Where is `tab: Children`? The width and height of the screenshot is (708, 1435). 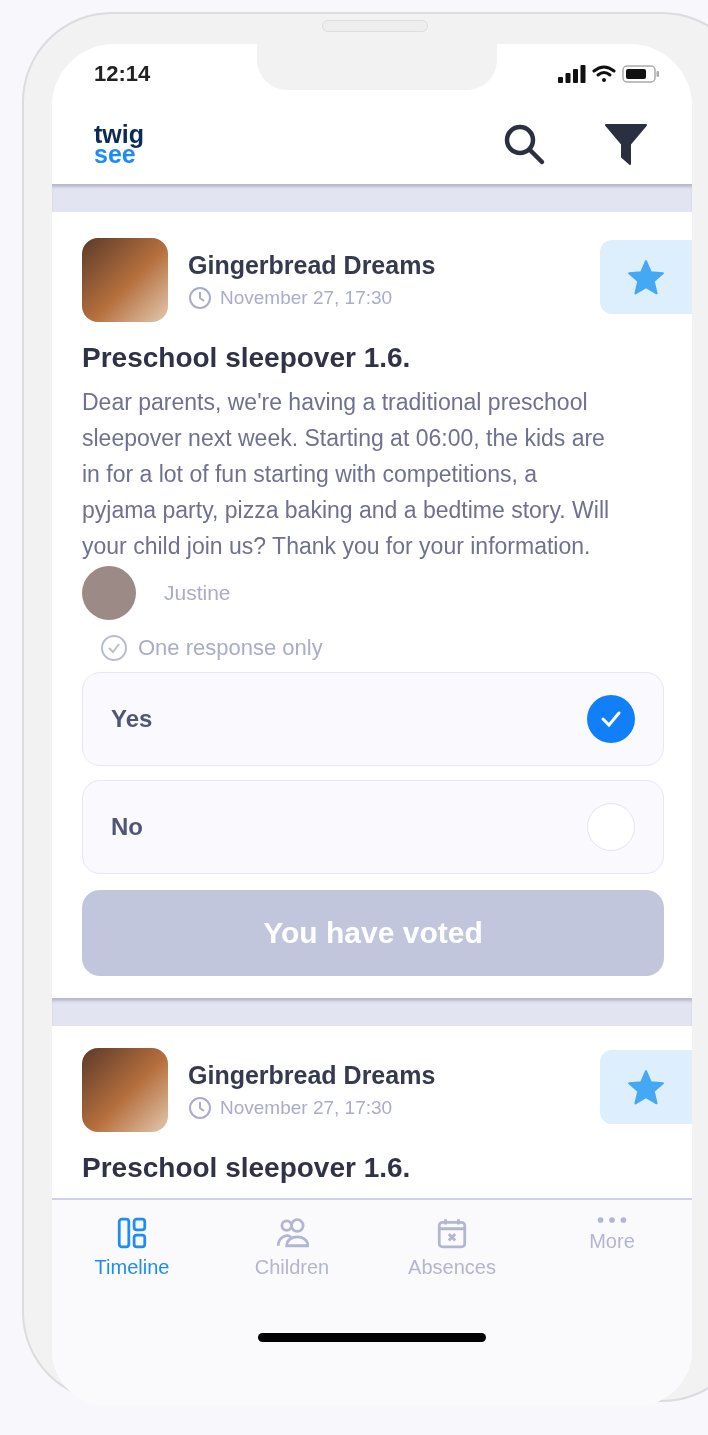 tab: Children is located at coordinates (292, 1247).